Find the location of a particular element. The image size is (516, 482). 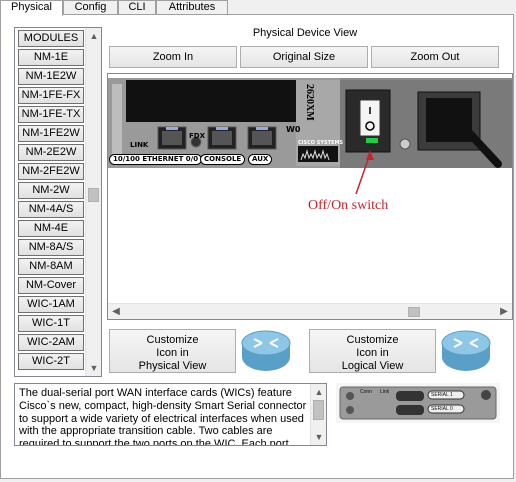

physical-device-view-title: Physical Device View is located at coordinates (305, 33).